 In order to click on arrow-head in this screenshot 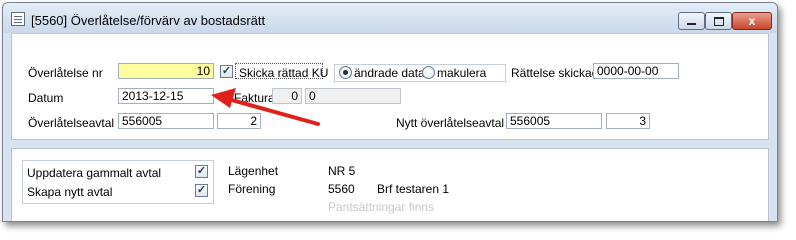, I will do `click(223, 98)`.